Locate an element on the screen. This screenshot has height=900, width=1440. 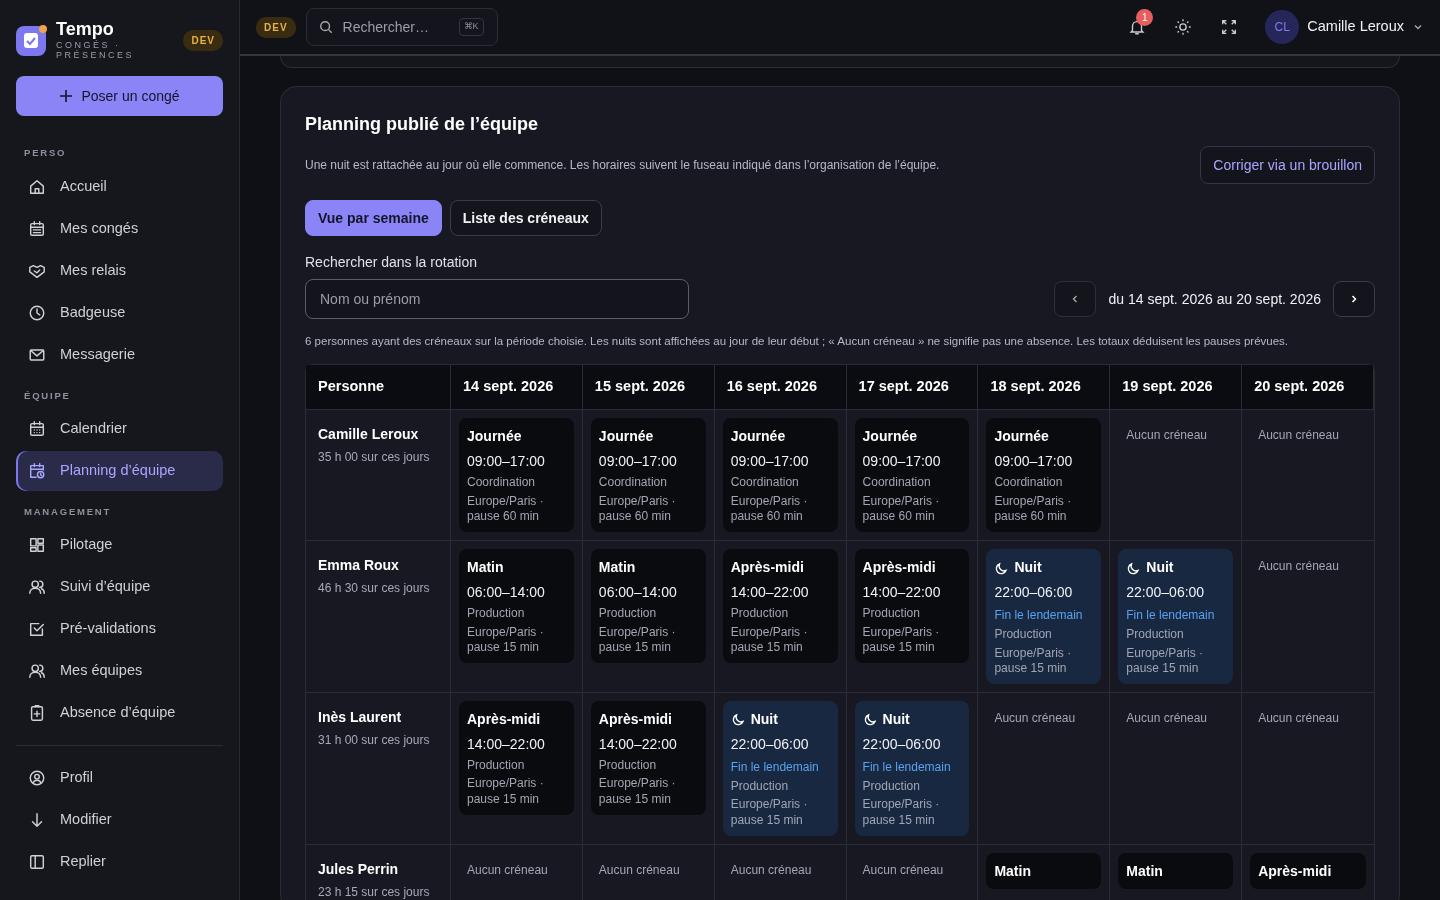
user-name: Camille Leroux is located at coordinates (1355, 27).